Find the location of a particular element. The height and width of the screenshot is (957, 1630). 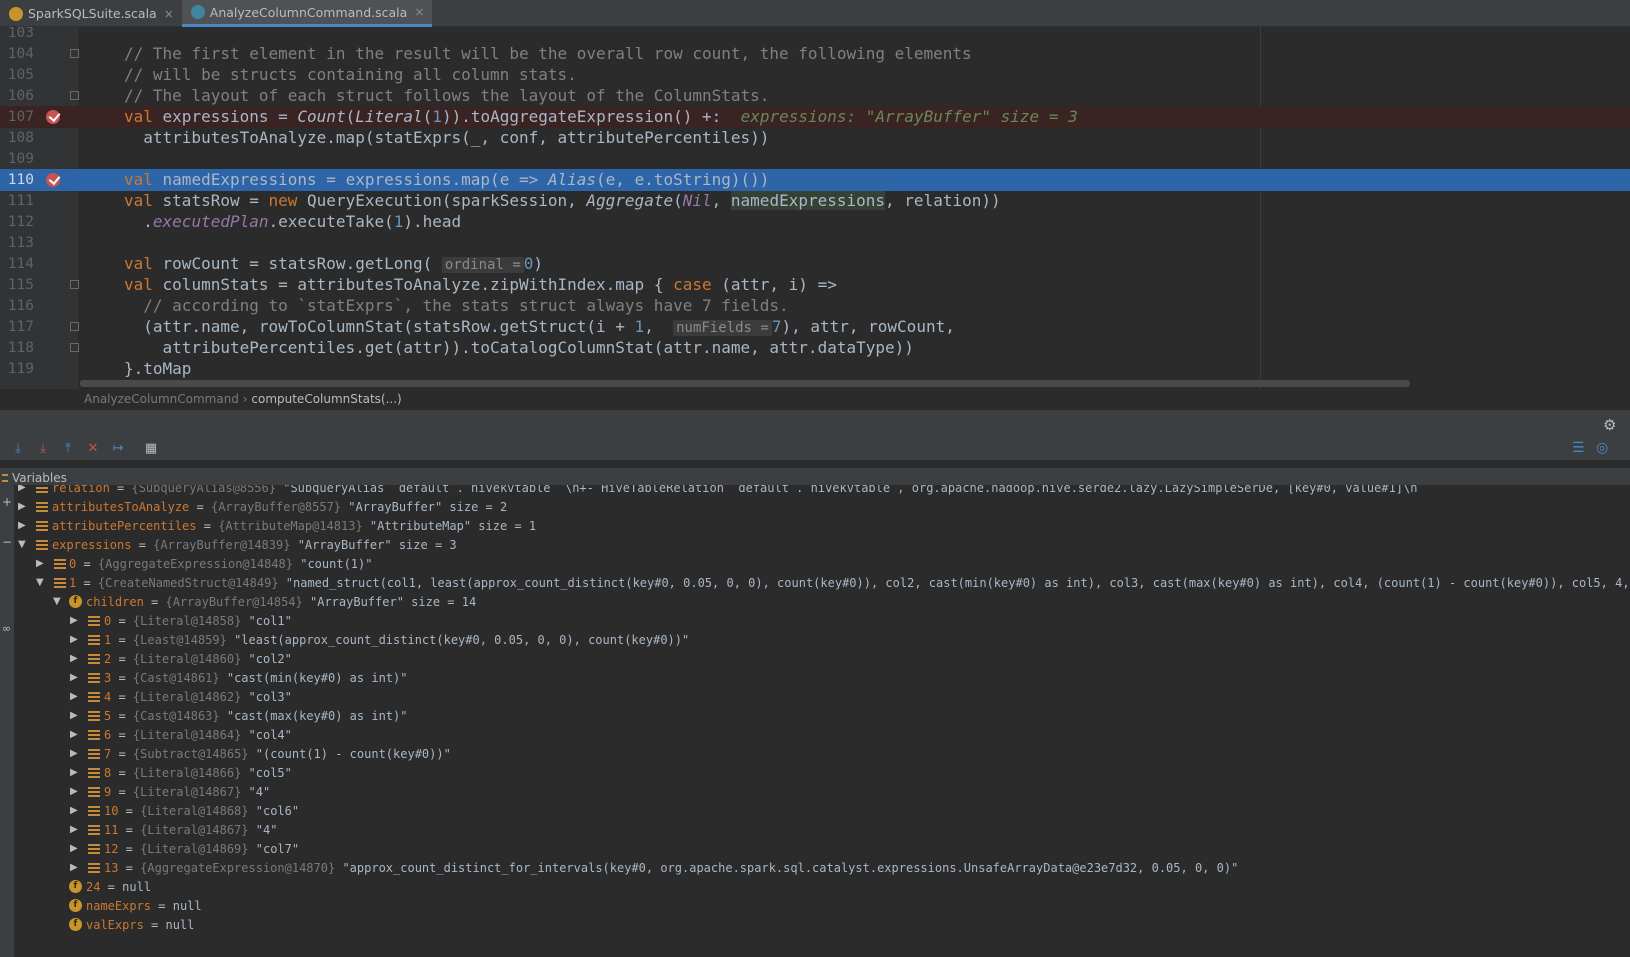

restore-layout-icon: ☰ is located at coordinates (1578, 448).